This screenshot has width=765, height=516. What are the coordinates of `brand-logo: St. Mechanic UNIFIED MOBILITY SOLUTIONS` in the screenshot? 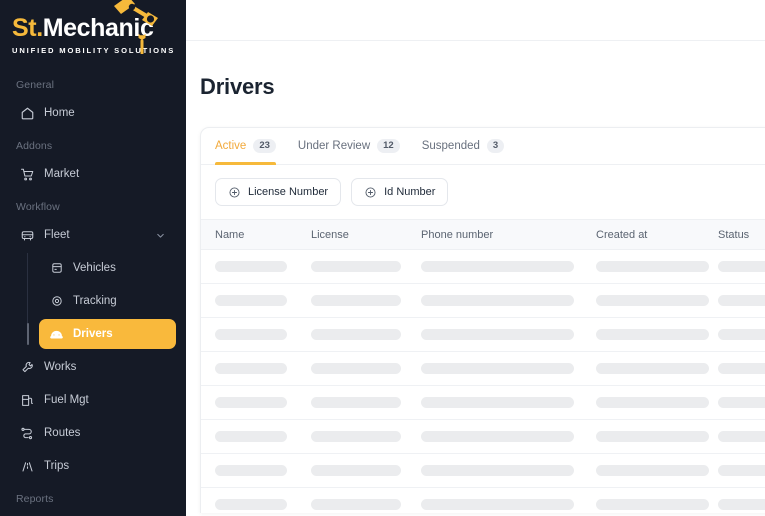 It's located at (93, 35).